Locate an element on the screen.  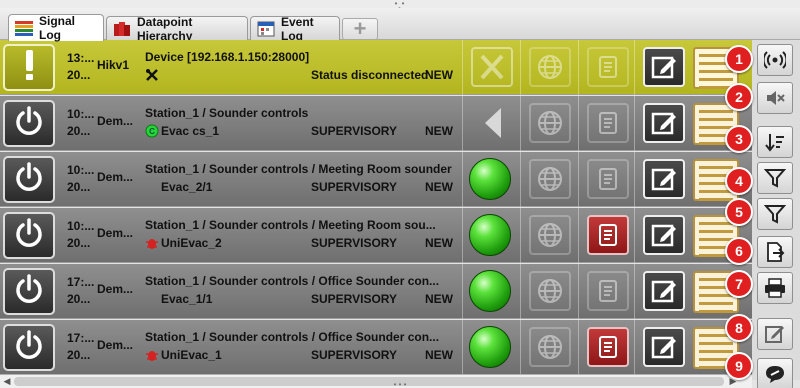
add-tab-button: + is located at coordinates (360, 29).